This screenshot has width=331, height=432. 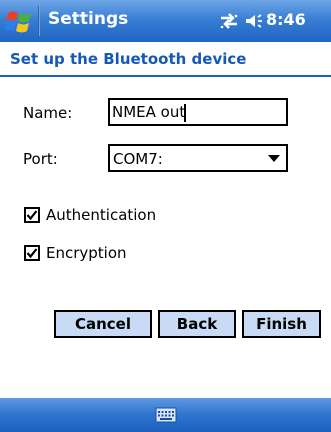 I want to click on menu-bar, so click(x=165, y=415).